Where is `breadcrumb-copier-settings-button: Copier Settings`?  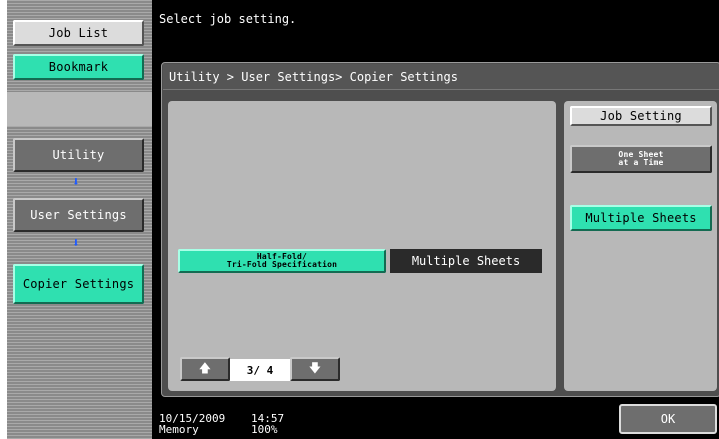
breadcrumb-copier-settings-button: Copier Settings is located at coordinates (78, 284).